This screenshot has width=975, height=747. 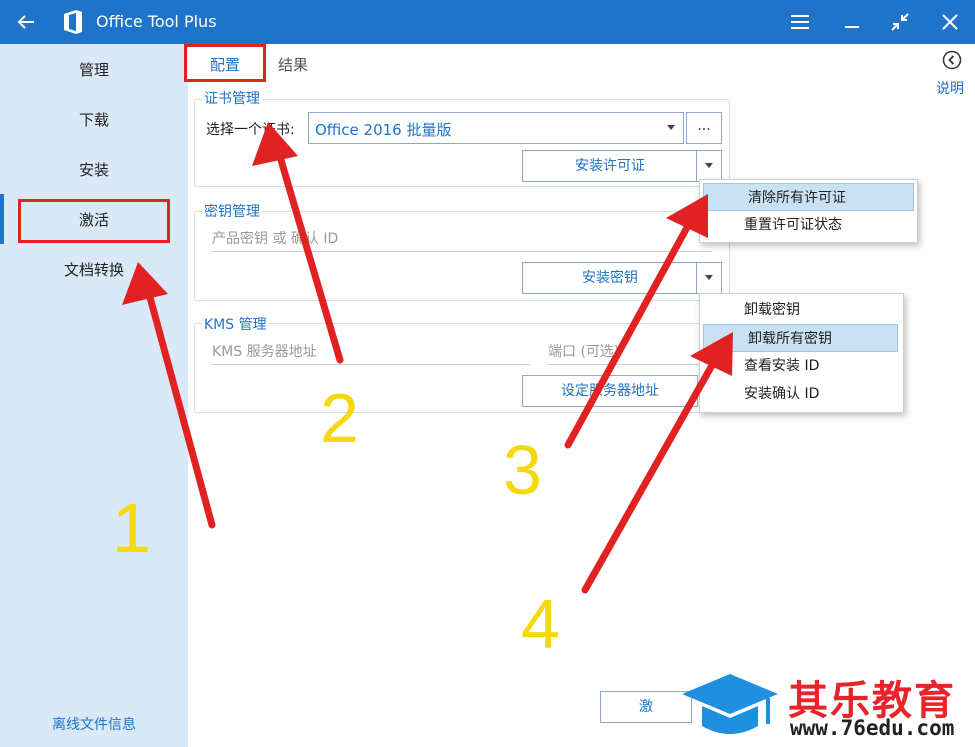 I want to click on window-title: Office Tool Plus, so click(x=156, y=21).